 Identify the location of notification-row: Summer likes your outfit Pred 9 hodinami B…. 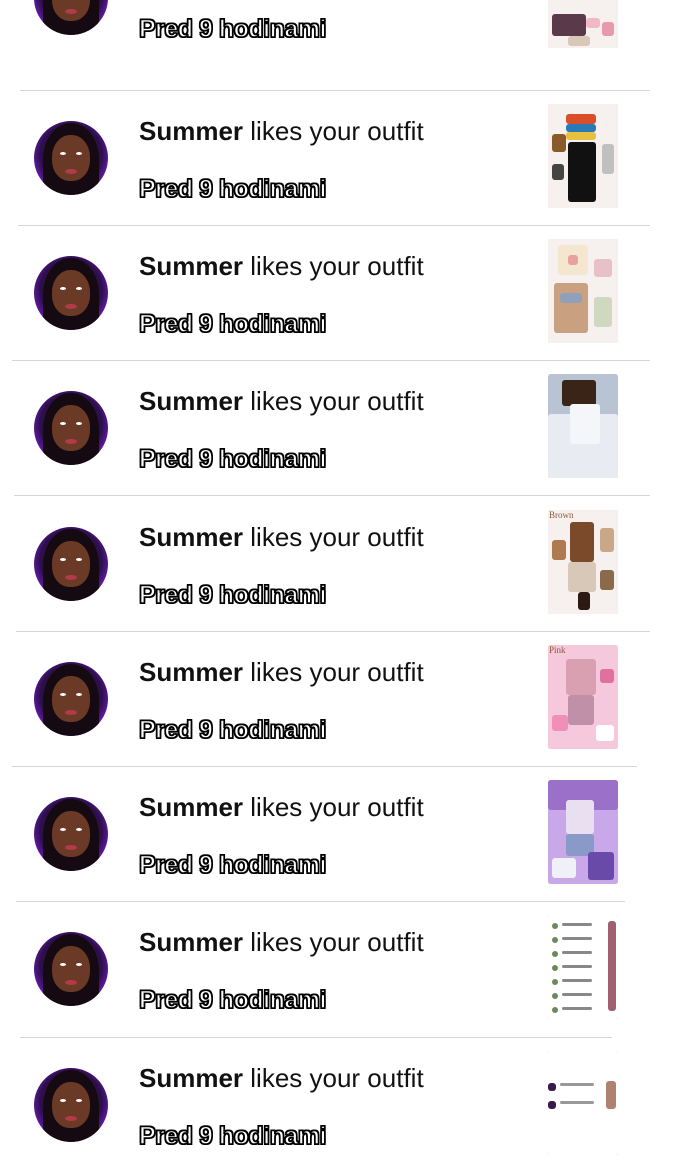
(339, 563).